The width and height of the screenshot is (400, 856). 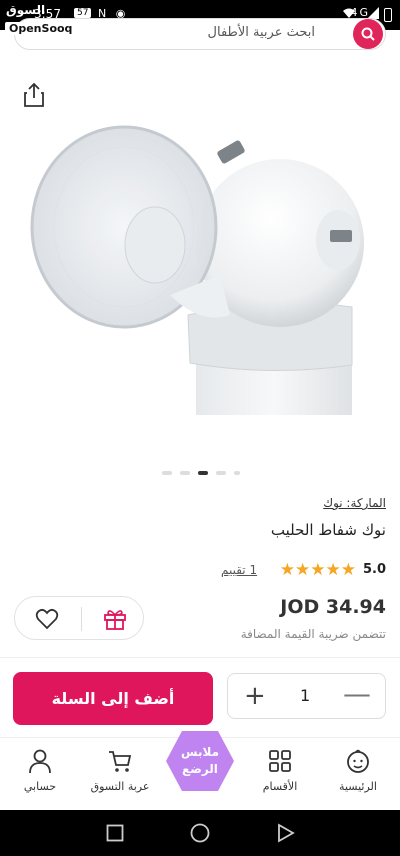 What do you see at coordinates (255, 696) in the screenshot?
I see `increase-quantity-button: +` at bounding box center [255, 696].